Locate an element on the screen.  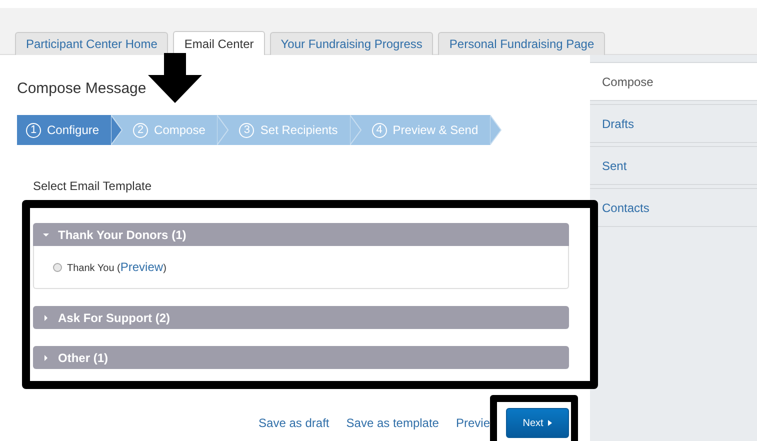
step-label: Preview & Send is located at coordinates (435, 130).